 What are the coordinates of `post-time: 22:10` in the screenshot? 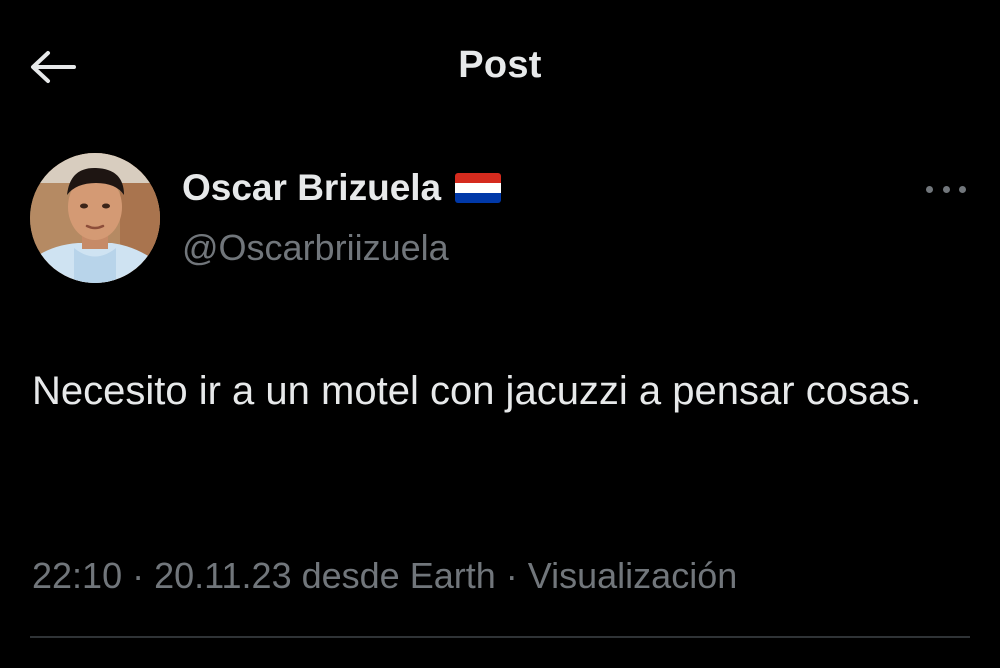 It's located at (77, 575).